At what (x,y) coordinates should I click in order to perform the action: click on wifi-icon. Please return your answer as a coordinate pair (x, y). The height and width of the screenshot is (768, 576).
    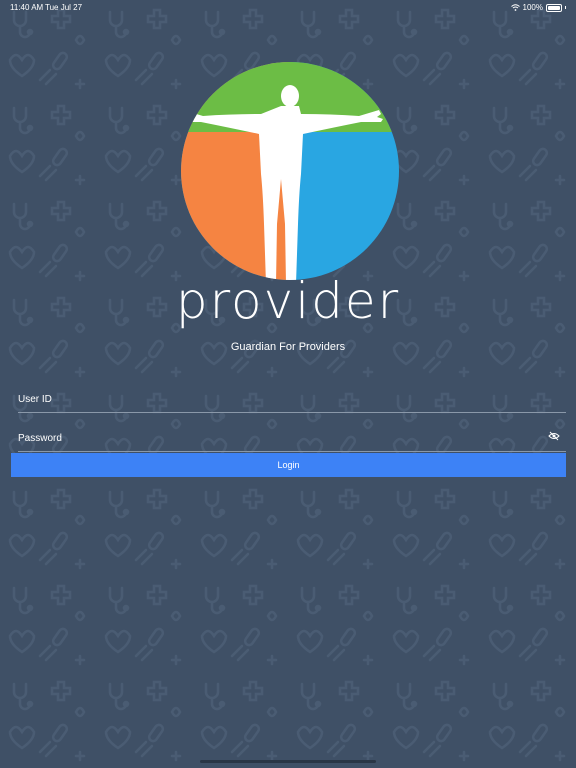
    Looking at the image, I should click on (515, 7).